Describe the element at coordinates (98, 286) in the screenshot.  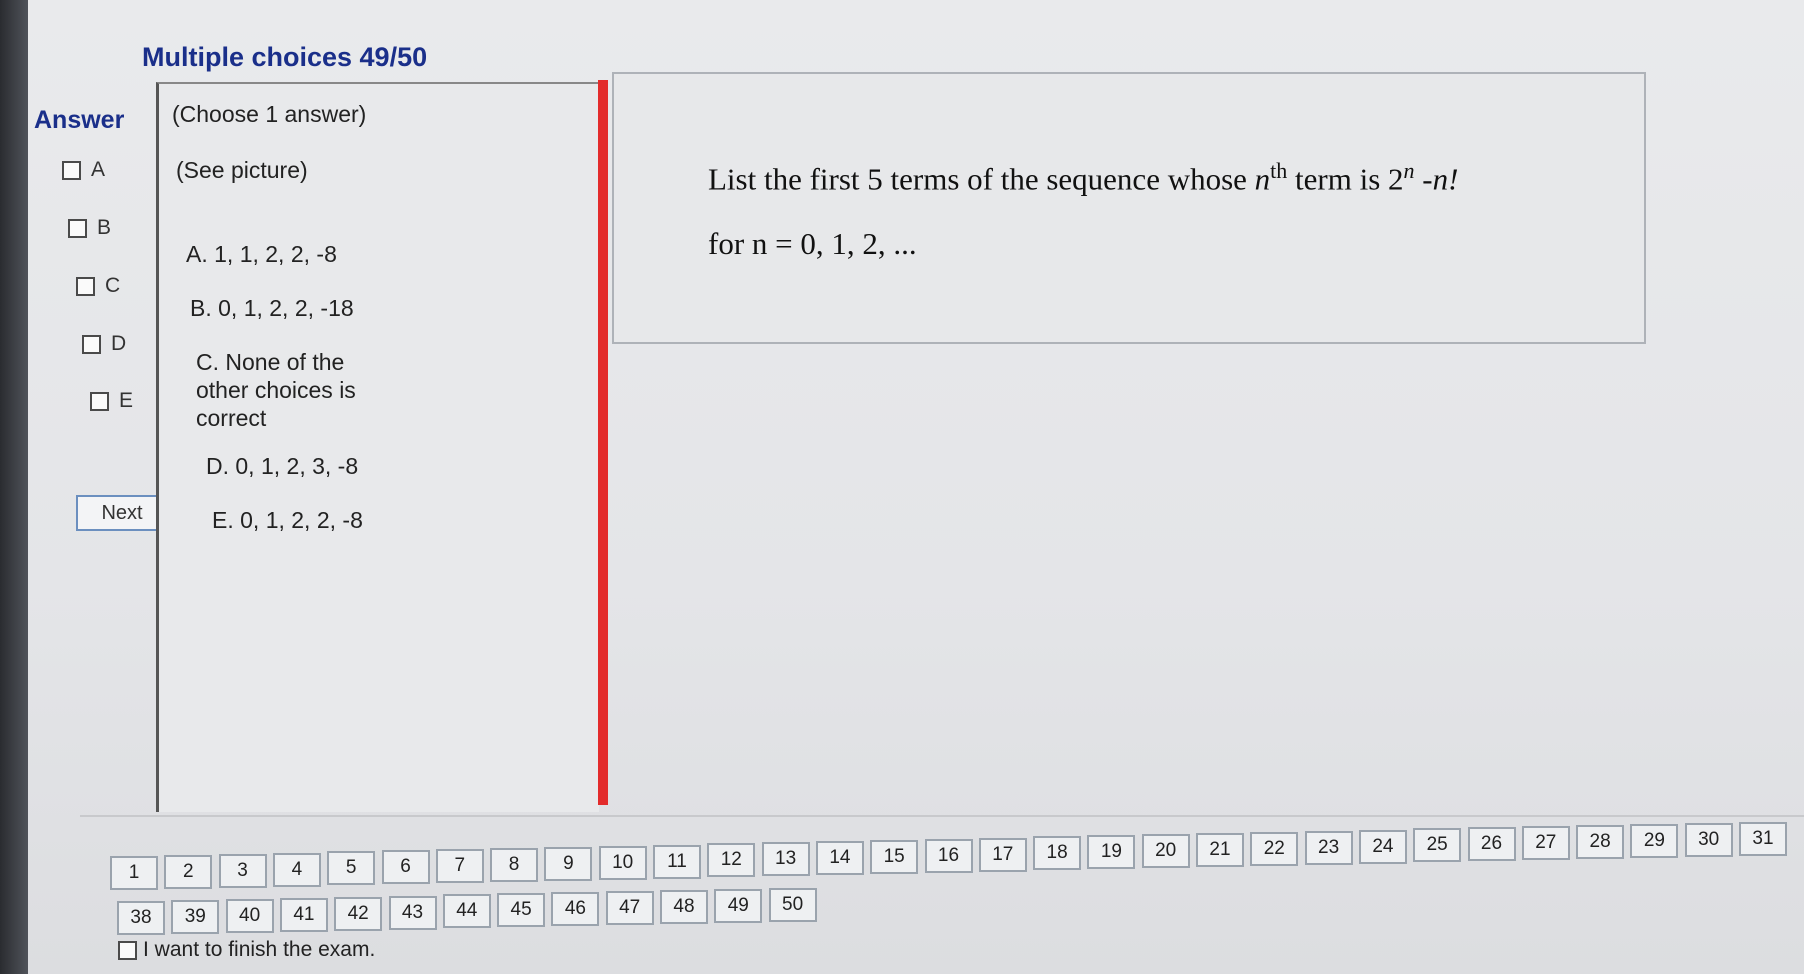
I see `answer-option-c: C` at that location.